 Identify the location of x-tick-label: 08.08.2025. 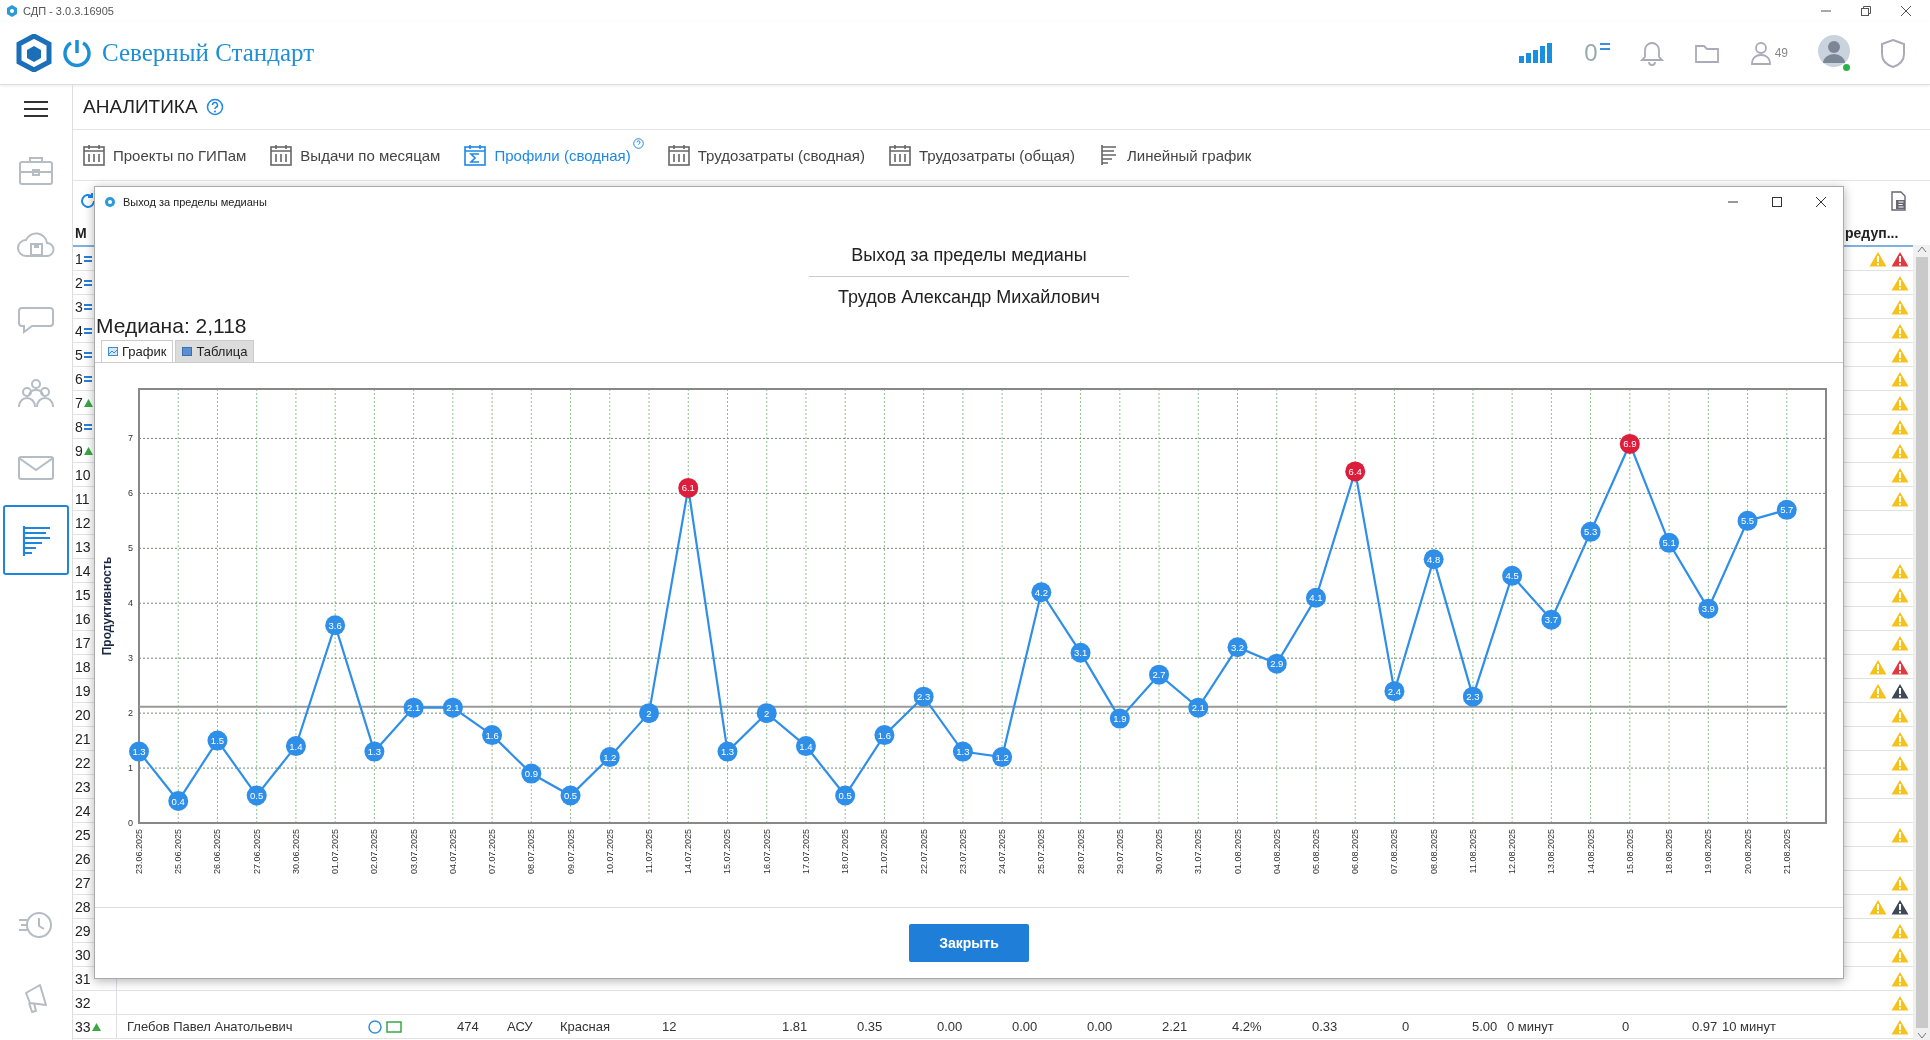
(1433, 852).